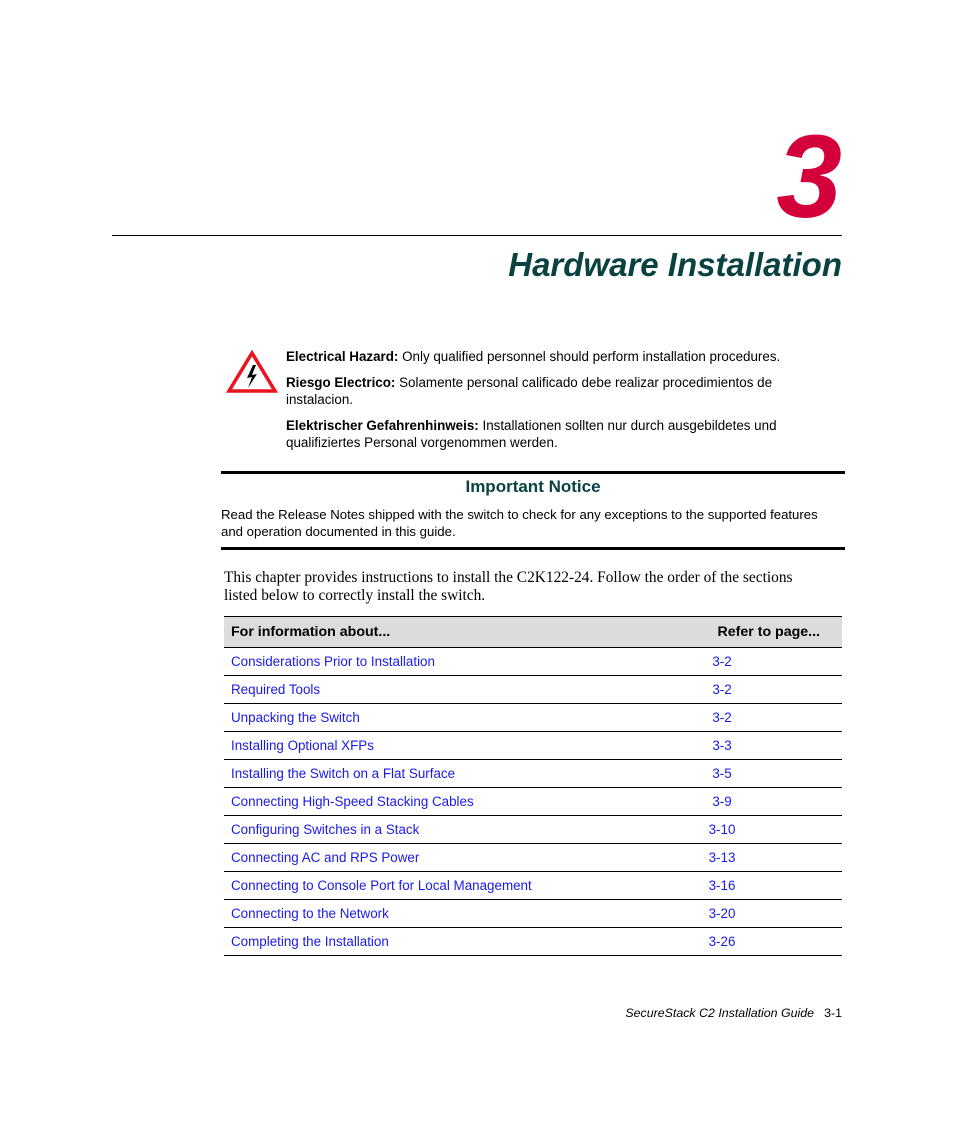 This screenshot has height=1123, width=954. Describe the element at coordinates (809, 177) in the screenshot. I see `chapter-number: 3` at that location.